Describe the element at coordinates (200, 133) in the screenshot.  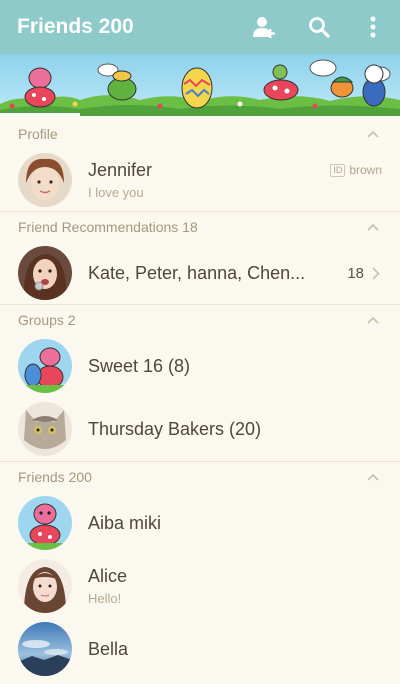
I see `section-header-profile: Profile` at that location.